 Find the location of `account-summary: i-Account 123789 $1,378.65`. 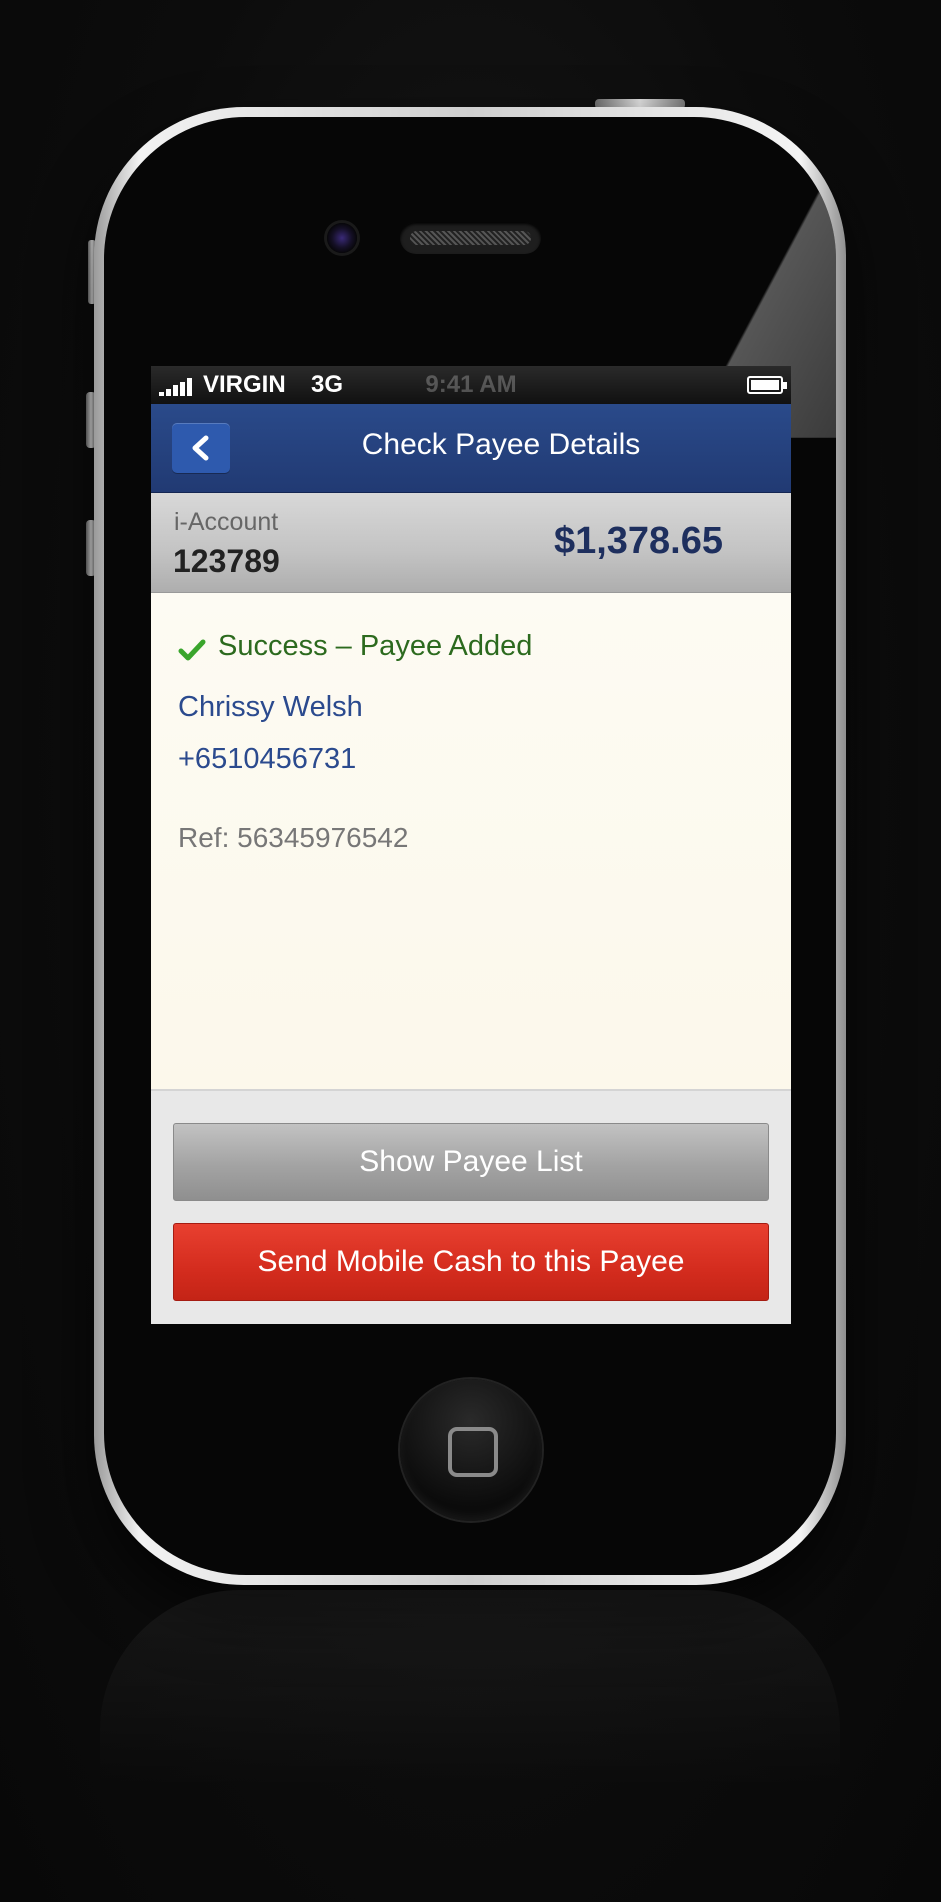

account-summary: i-Account 123789 $1,378.65 is located at coordinates (471, 543).